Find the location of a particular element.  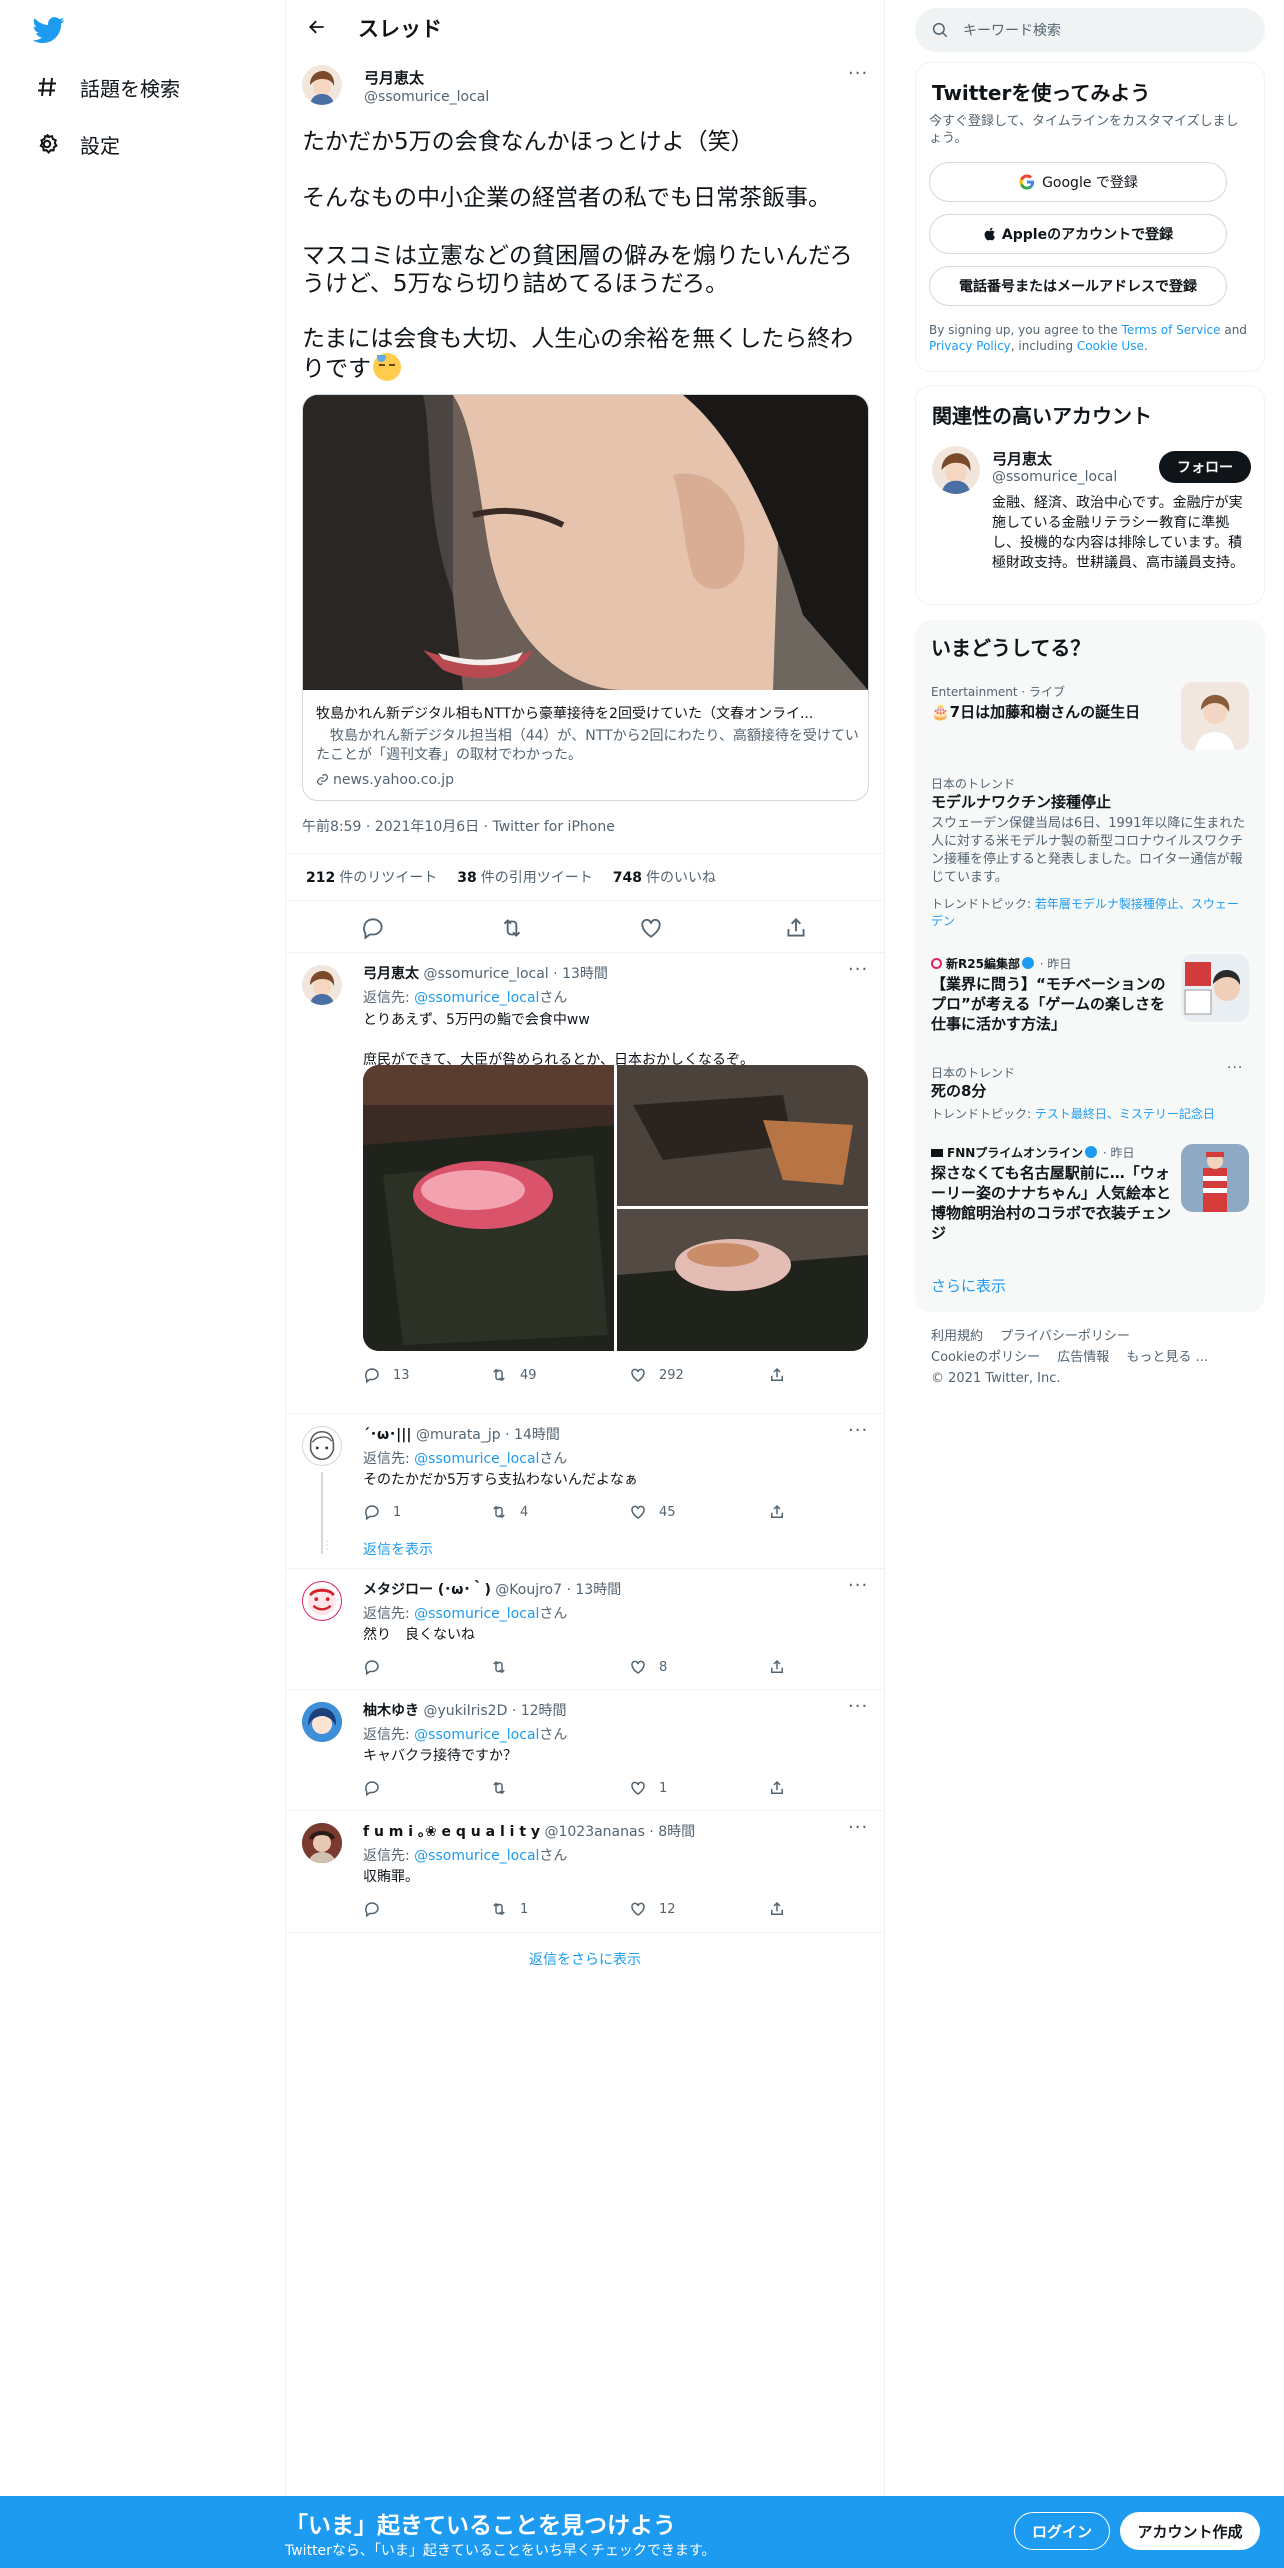

trend-meta: Entertainment · ライブ is located at coordinates (998, 692).